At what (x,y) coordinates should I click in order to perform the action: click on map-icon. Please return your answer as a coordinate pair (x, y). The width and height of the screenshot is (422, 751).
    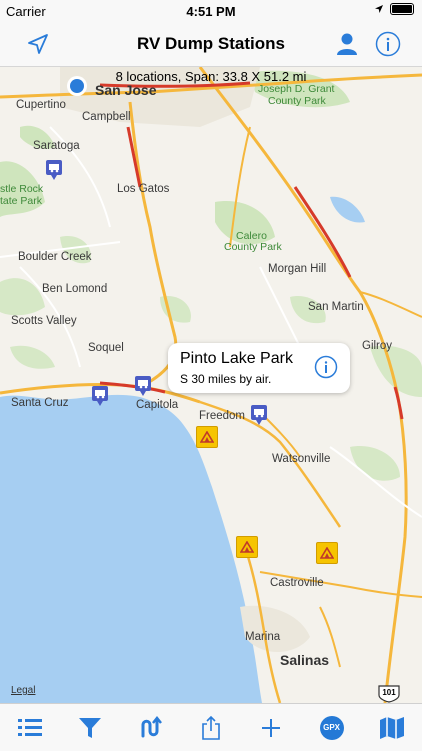
    Looking at the image, I should click on (391, 727).